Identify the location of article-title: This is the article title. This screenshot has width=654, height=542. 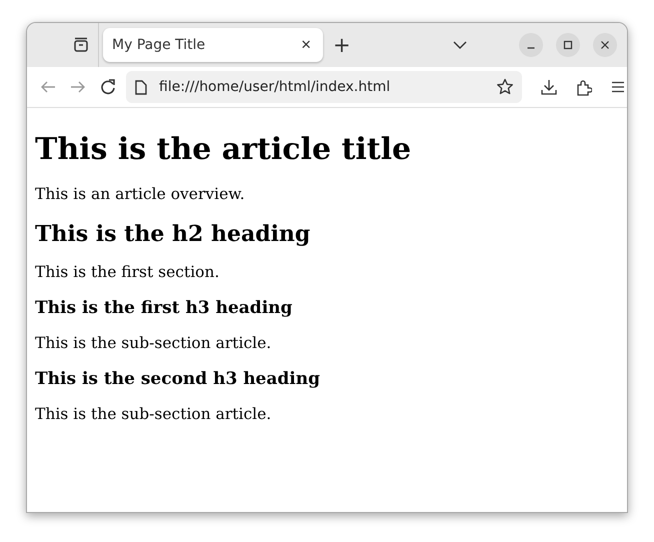
(223, 149).